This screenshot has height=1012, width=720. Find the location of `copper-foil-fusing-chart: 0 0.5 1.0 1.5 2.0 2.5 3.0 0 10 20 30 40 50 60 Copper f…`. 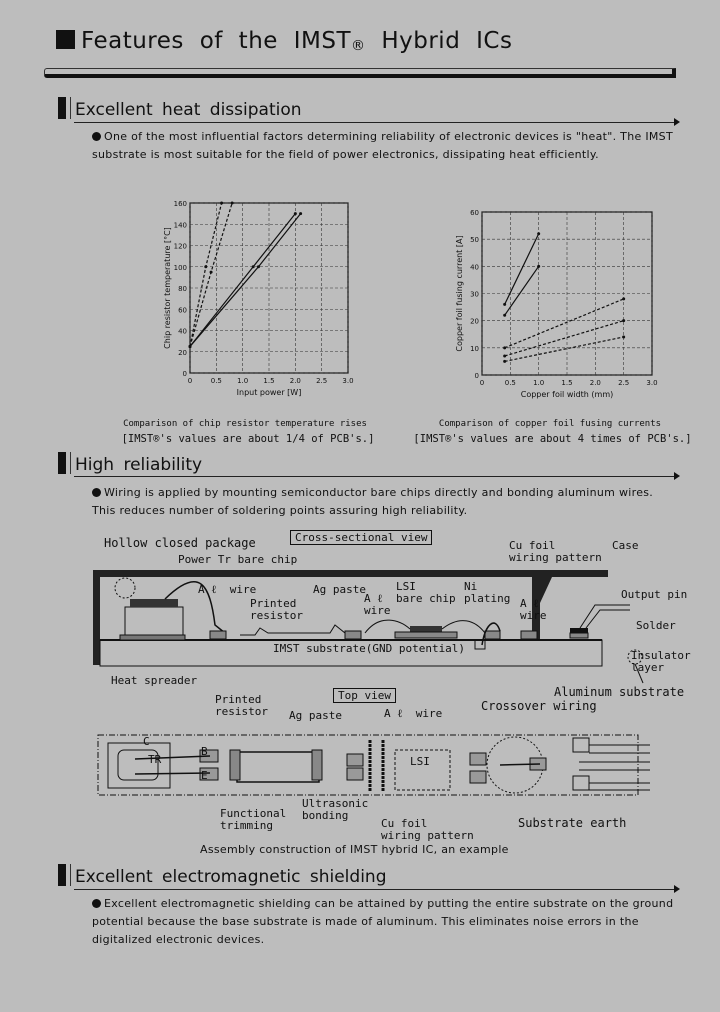

copper-foil-fusing-chart: 0 0.5 1.0 1.5 2.0 2.5 3.0 0 10 20 30 40 50 60 Copper f… is located at coordinates (556, 304).